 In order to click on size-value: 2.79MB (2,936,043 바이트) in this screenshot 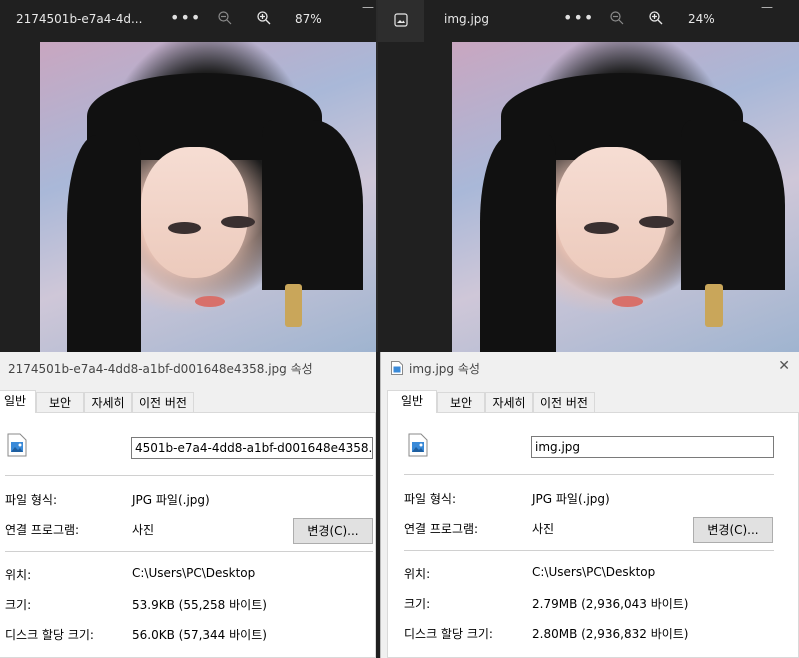, I will do `click(610, 604)`.